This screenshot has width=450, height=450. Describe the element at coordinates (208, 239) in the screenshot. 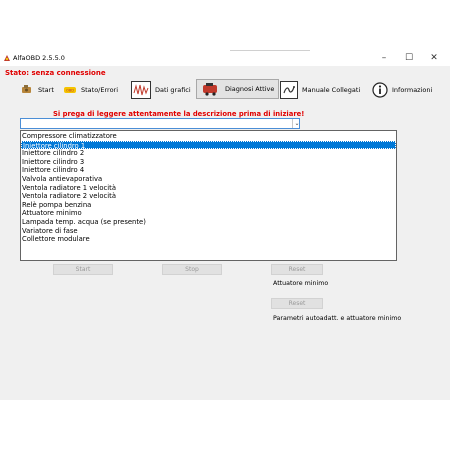

I see `list-item: Collettore modulare` at that location.